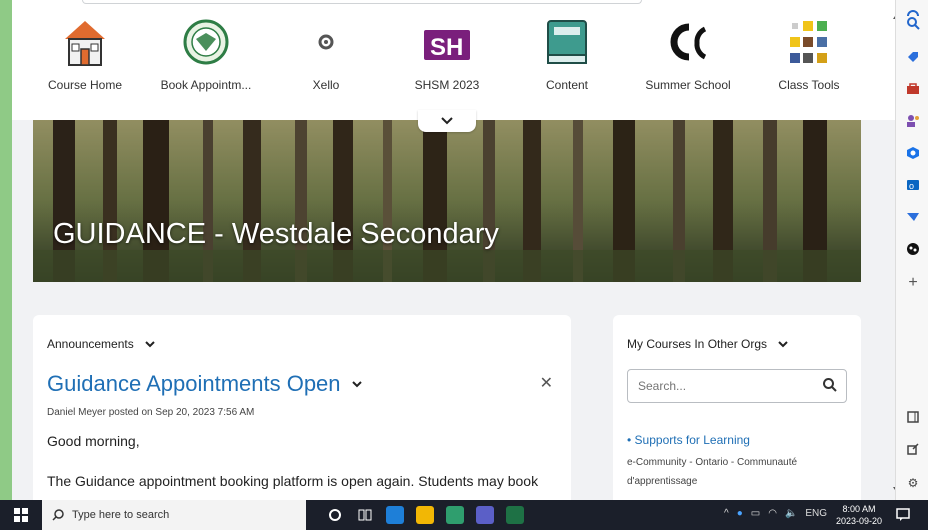  Describe the element at coordinates (365, 515) in the screenshot. I see `task-view-icon` at that location.